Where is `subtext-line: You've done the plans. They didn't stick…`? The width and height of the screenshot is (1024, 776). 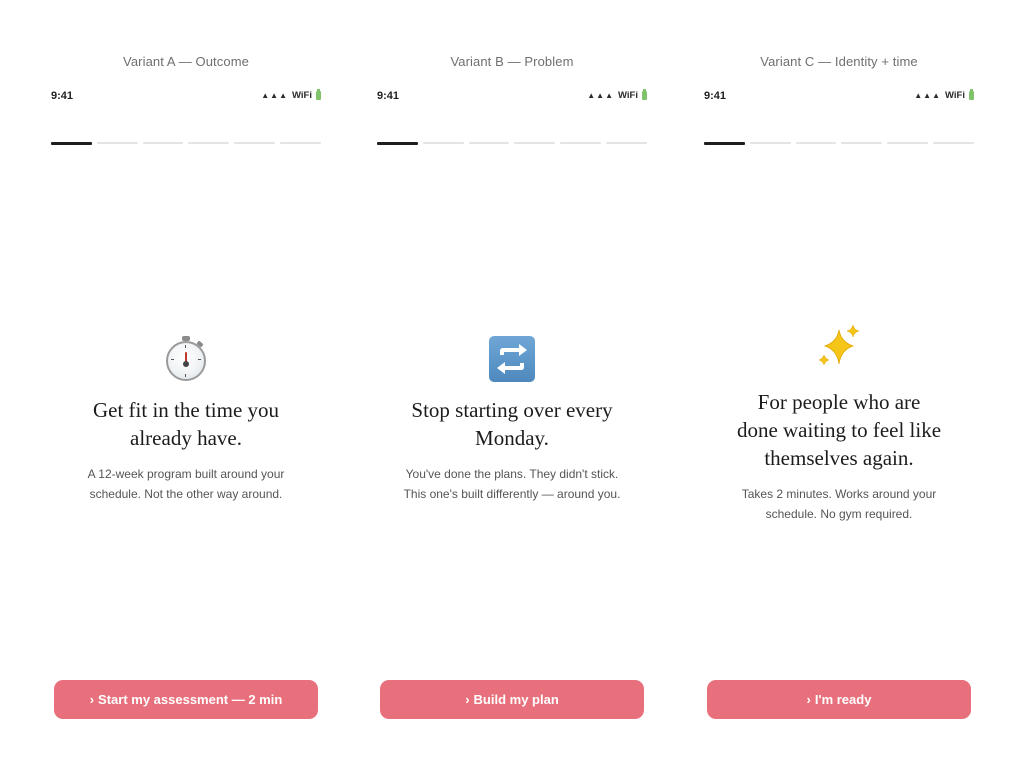 subtext-line: You've done the plans. They didn't stick… is located at coordinates (512, 474).